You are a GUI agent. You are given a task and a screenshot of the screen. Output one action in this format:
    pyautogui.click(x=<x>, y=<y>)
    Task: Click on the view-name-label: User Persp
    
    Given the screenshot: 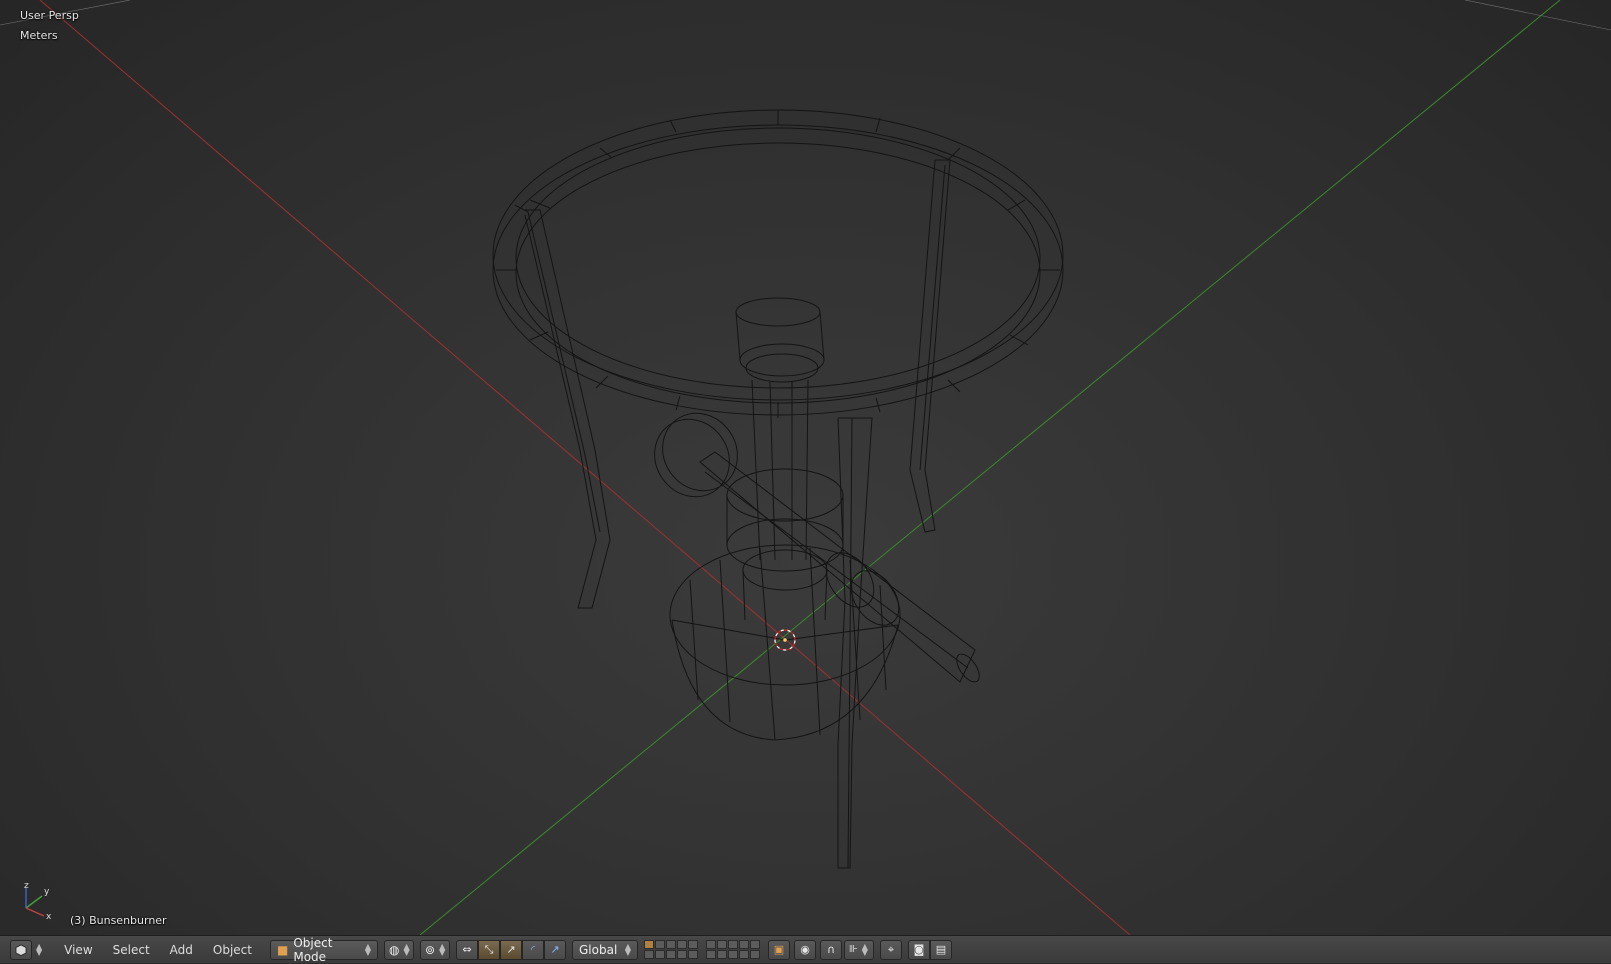 What is the action you would take?
    pyautogui.click(x=49, y=15)
    